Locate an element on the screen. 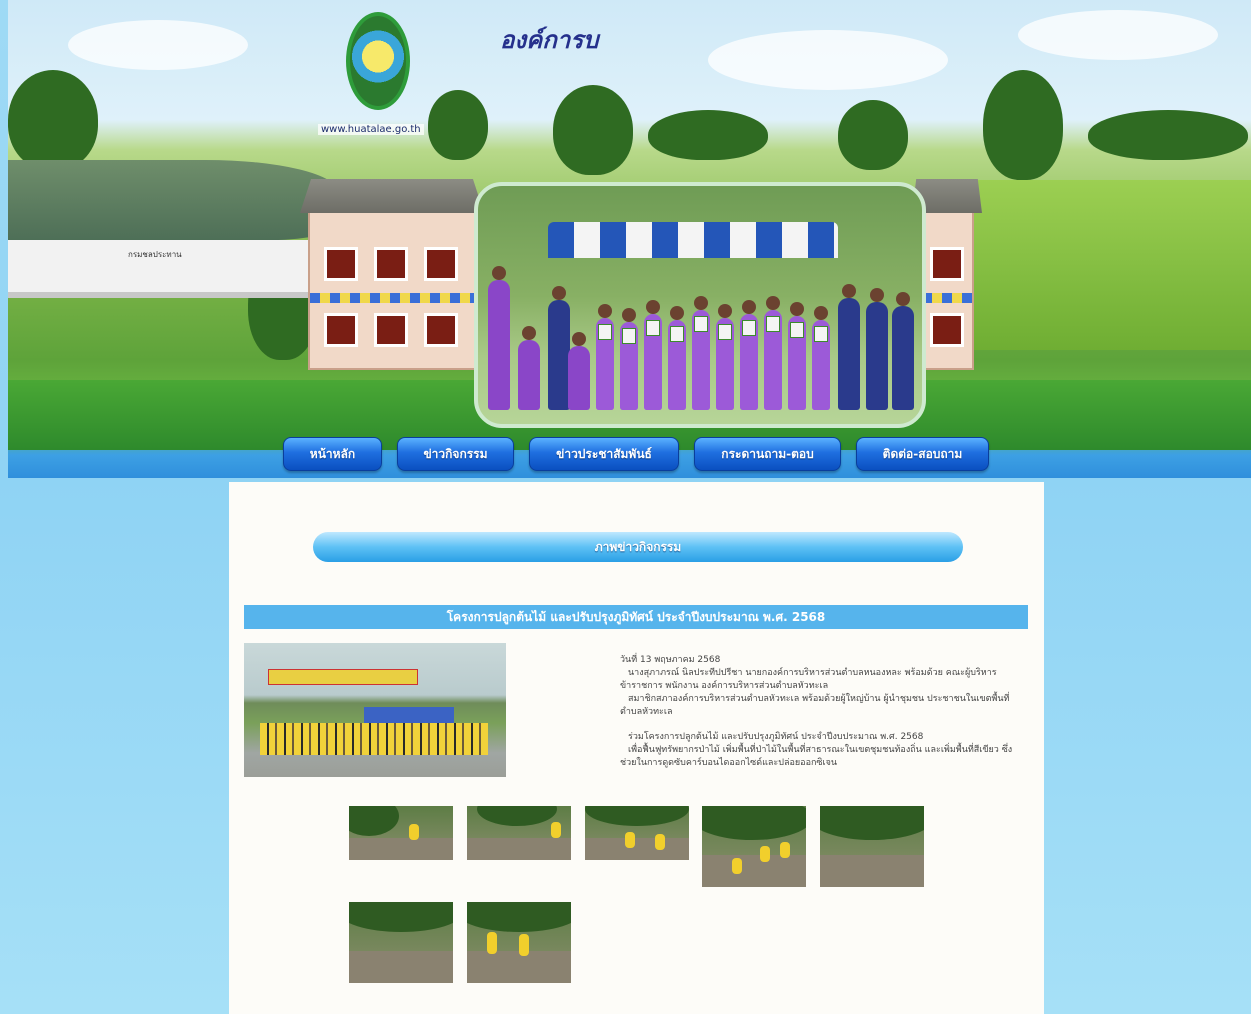 The height and width of the screenshot is (1014, 1251). nav-activity-news-button: ข่าวกิจกรรม is located at coordinates (455, 454).